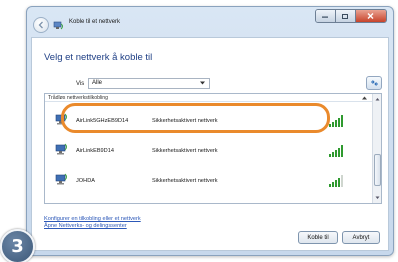 The image size is (398, 262). I want to click on back-arrow-icon, so click(40, 25).